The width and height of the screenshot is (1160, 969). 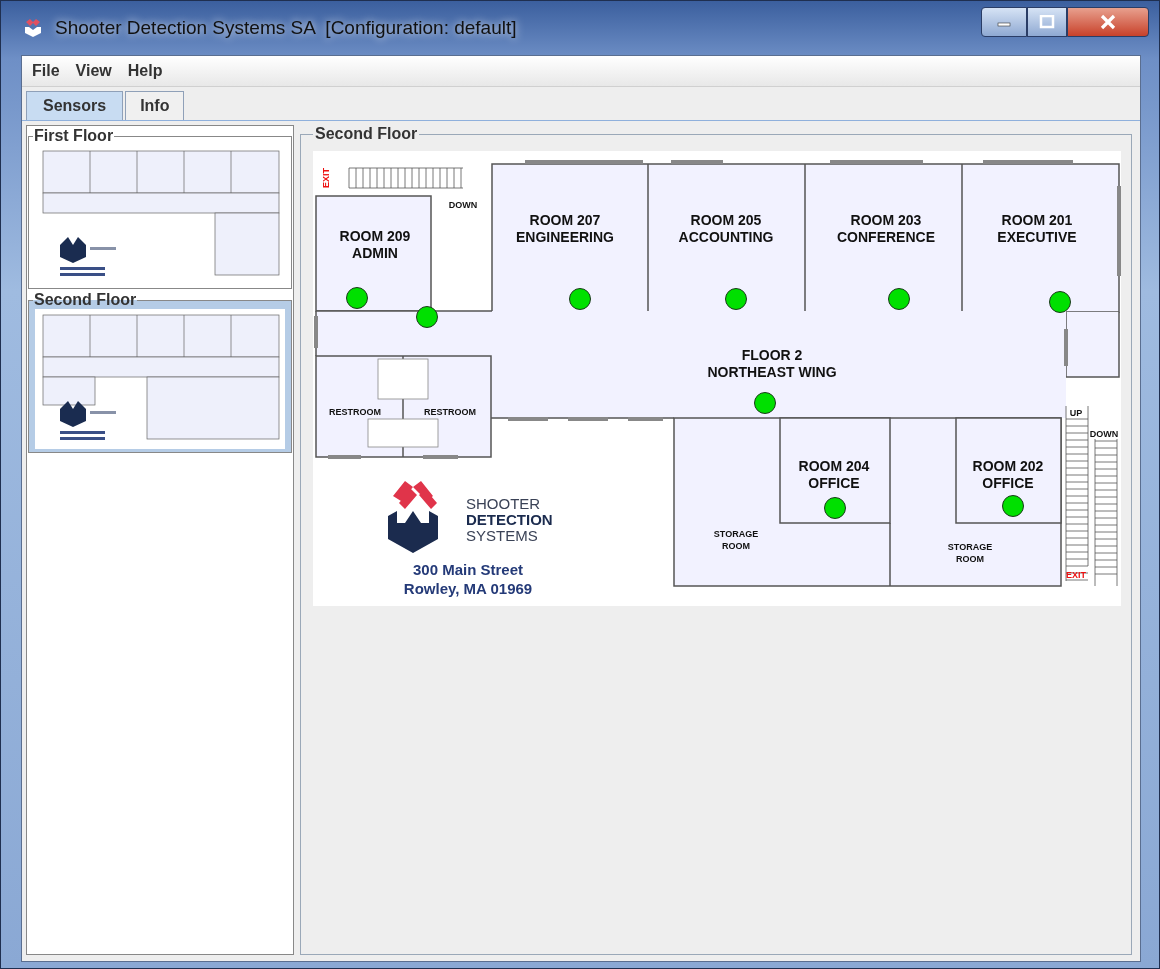 I want to click on close-icon, so click(x=1108, y=22).